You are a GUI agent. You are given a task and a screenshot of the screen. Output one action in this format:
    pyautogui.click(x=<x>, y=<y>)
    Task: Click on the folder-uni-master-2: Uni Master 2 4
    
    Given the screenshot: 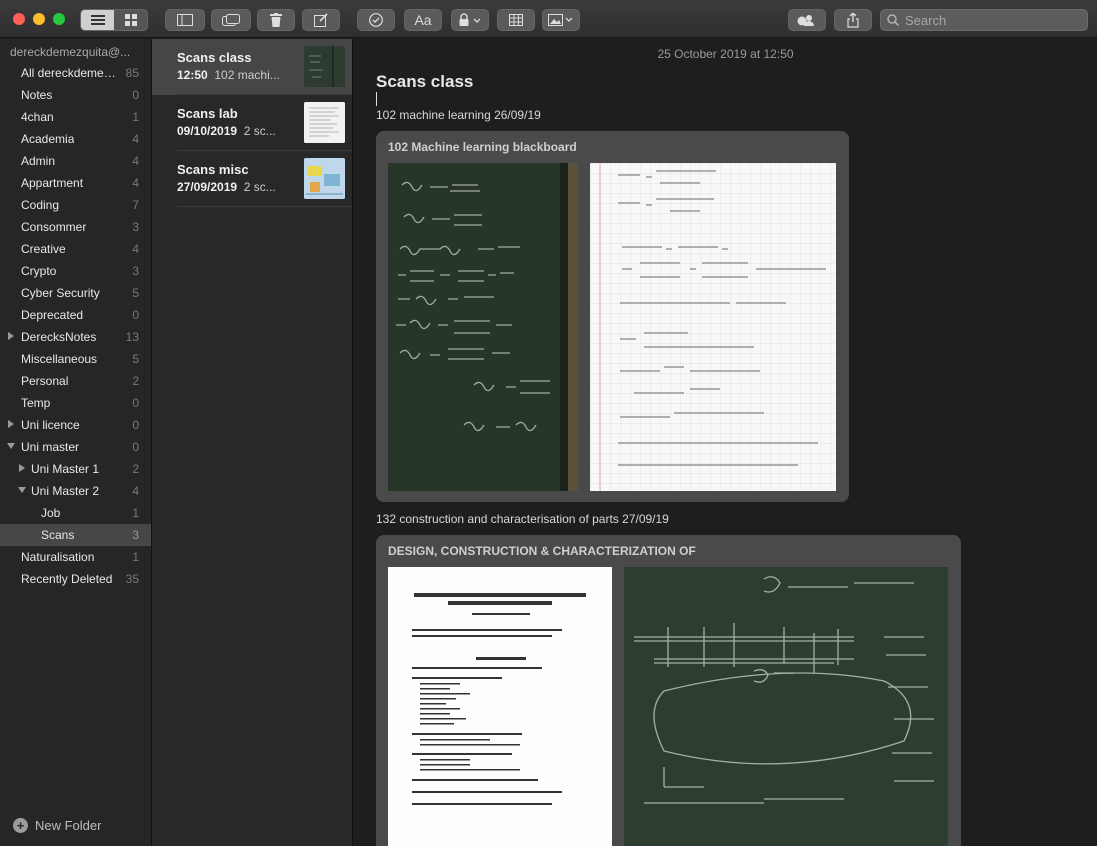 What is the action you would take?
    pyautogui.click(x=75, y=491)
    